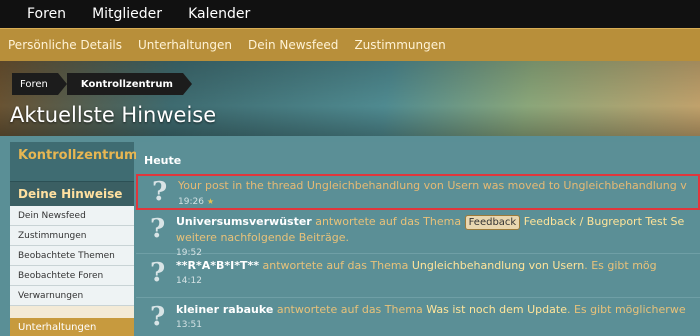  What do you see at coordinates (124, 84) in the screenshot?
I see `breadcrumb-kontrollzentrum: Kontrollzentrum` at bounding box center [124, 84].